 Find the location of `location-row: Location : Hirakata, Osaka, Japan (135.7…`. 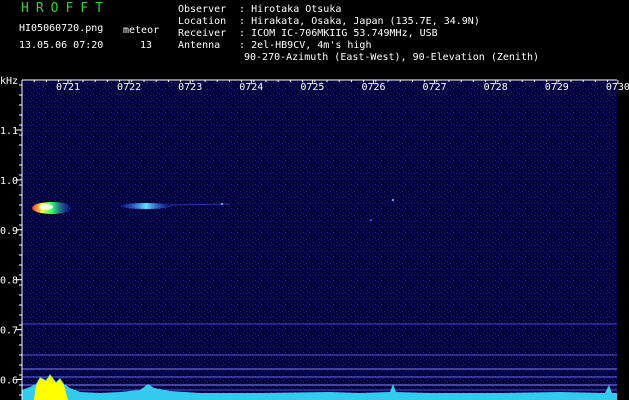

location-row: Location : Hirakata, Osaka, Japan (135.7… is located at coordinates (329, 21).